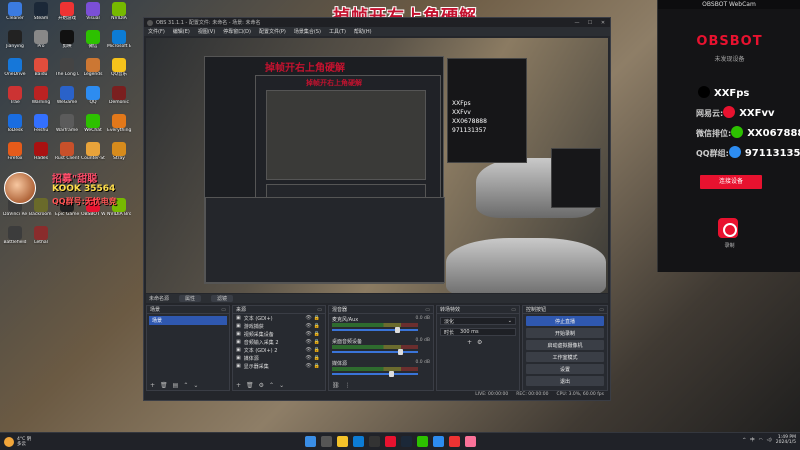 This screenshot has width=800, height=450. I want to click on menu-item: 文件(F), so click(156, 31).